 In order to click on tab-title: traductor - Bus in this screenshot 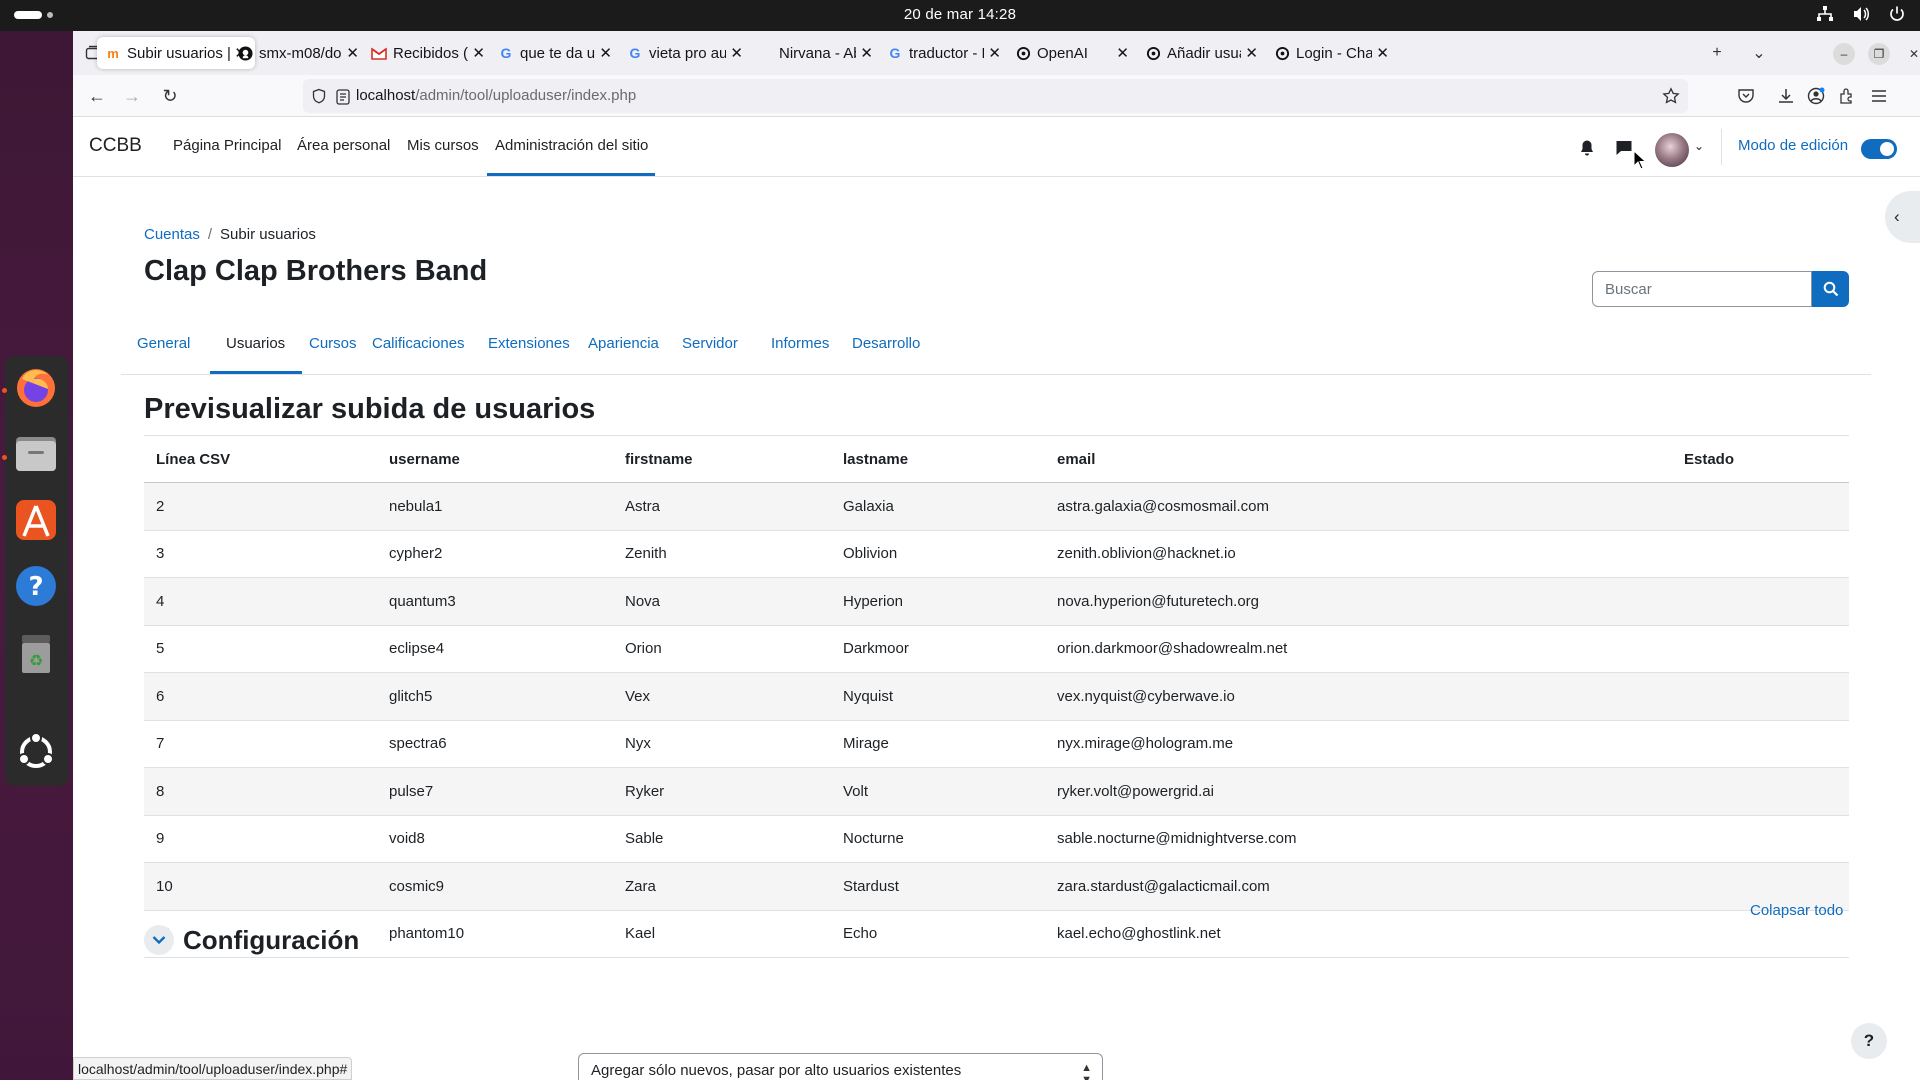, I will do `click(946, 53)`.